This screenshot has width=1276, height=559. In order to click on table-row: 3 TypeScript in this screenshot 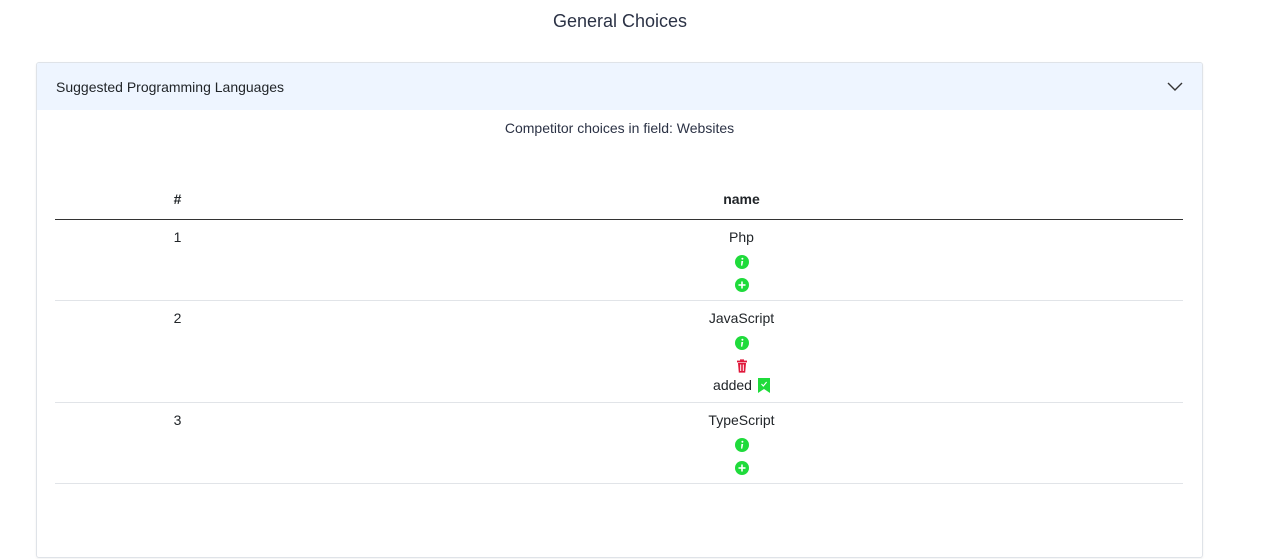, I will do `click(619, 443)`.